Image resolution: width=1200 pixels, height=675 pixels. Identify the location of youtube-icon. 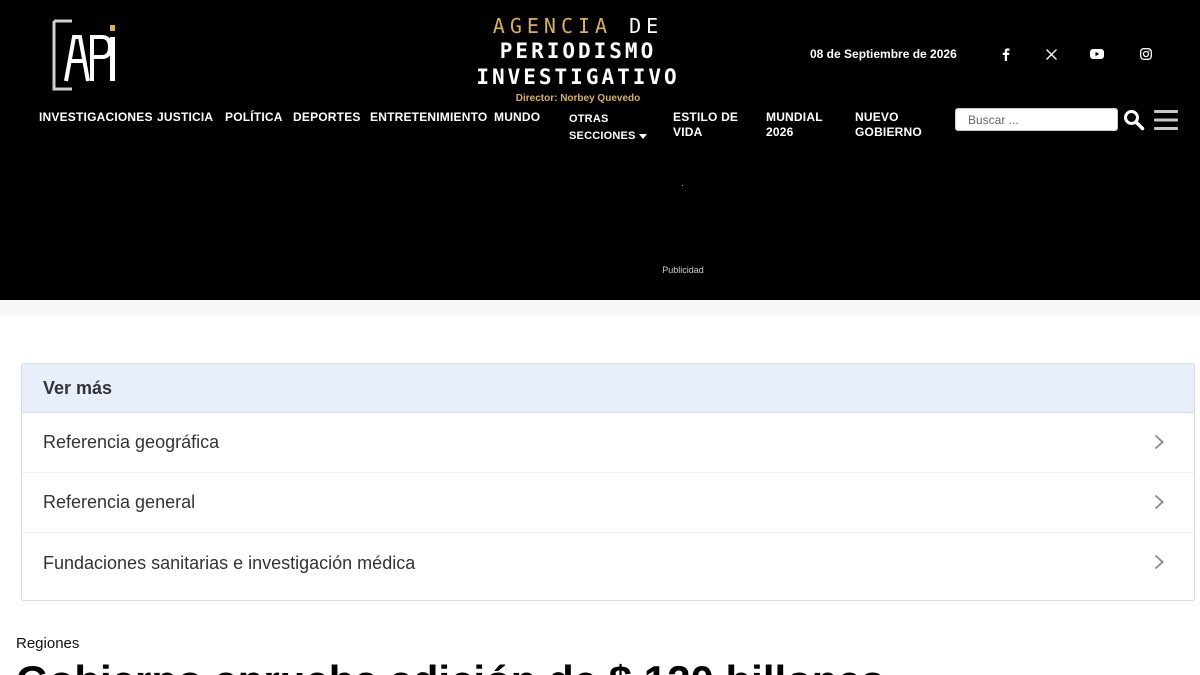
(1097, 54).